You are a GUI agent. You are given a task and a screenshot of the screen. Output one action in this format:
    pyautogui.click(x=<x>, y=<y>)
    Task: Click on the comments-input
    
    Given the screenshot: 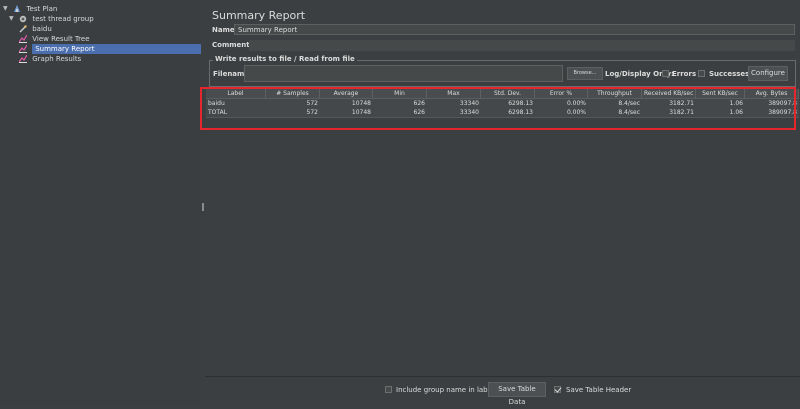 What is the action you would take?
    pyautogui.click(x=522, y=45)
    